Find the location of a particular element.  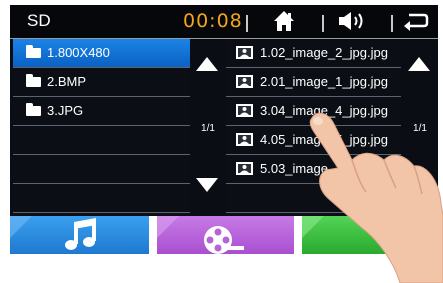

file-item: 3.04_image_4_jpg.jpg is located at coordinates (313, 111).